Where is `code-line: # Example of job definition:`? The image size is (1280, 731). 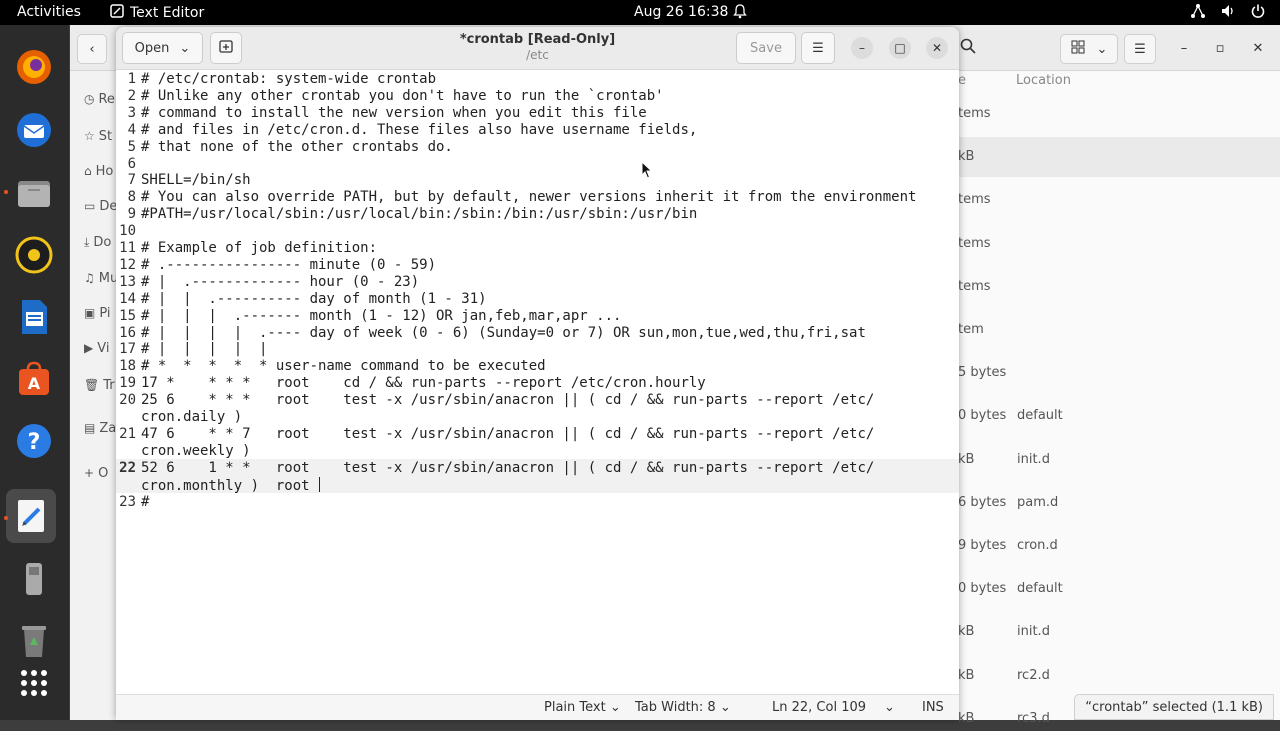
code-line: # Example of job definition: is located at coordinates (259, 248).